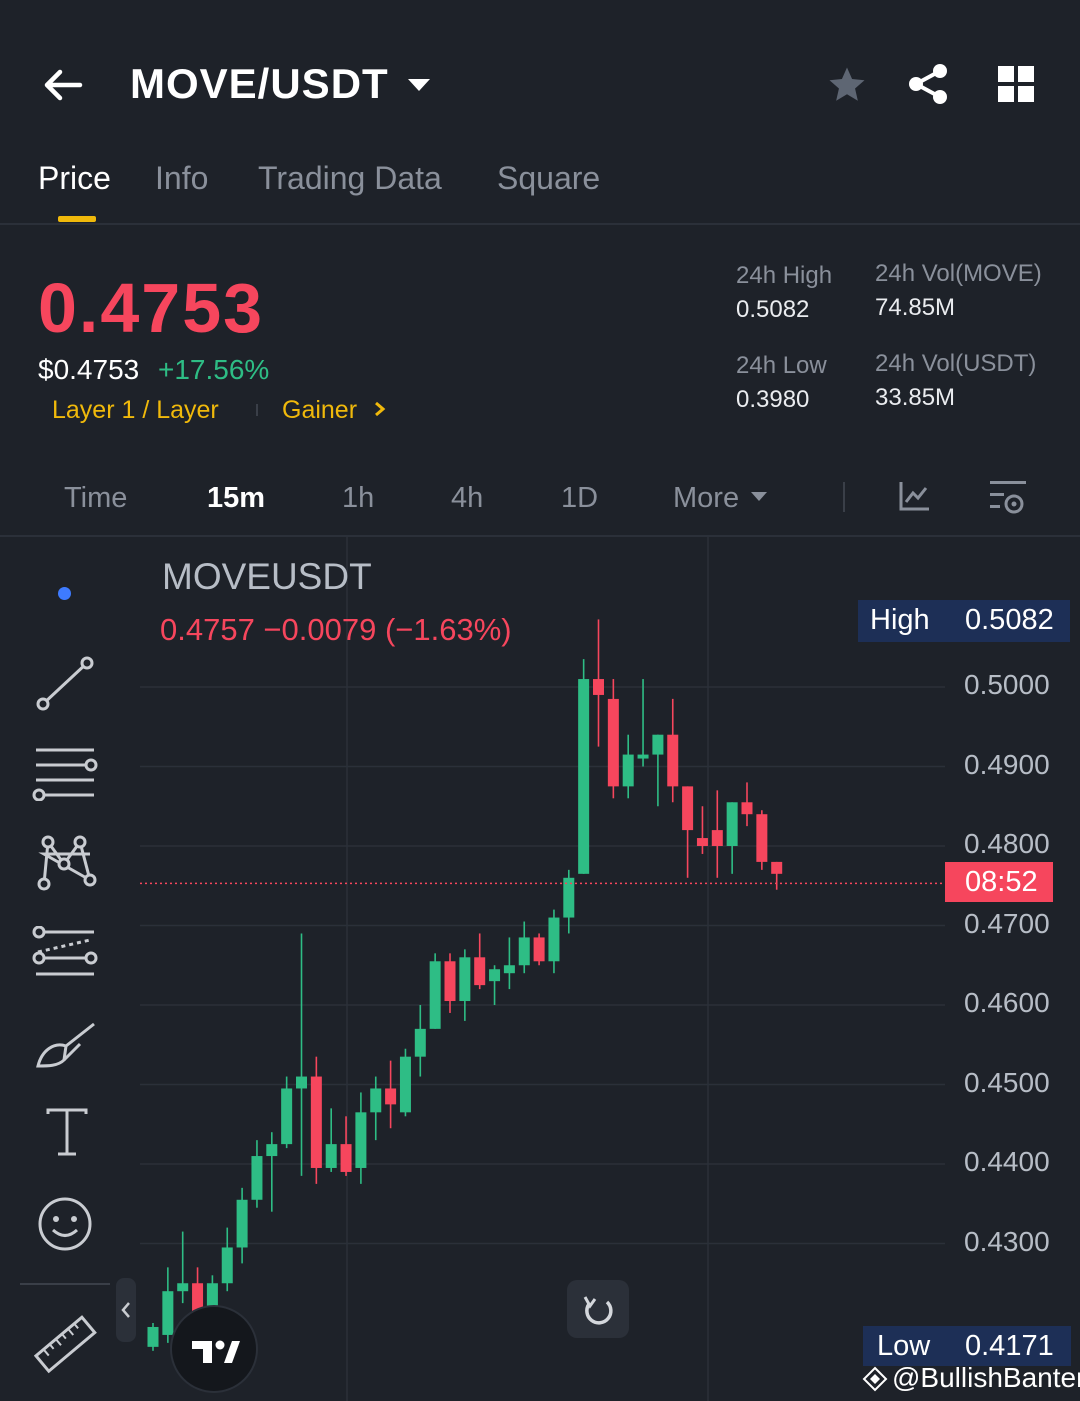  What do you see at coordinates (1008, 499) in the screenshot?
I see `chart-settings-icon` at bounding box center [1008, 499].